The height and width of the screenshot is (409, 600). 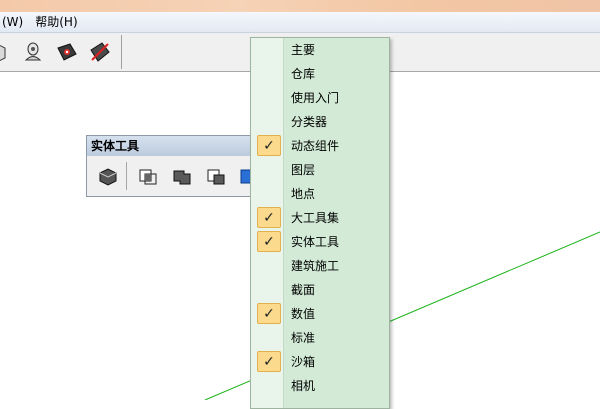 I want to click on menu-item: 建筑施工, so click(x=320, y=266).